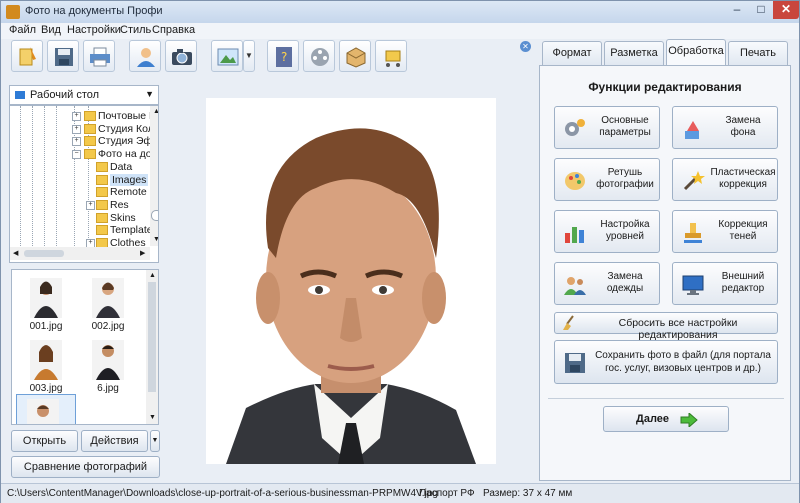 The image size is (800, 503). I want to click on cart-button, so click(391, 56).